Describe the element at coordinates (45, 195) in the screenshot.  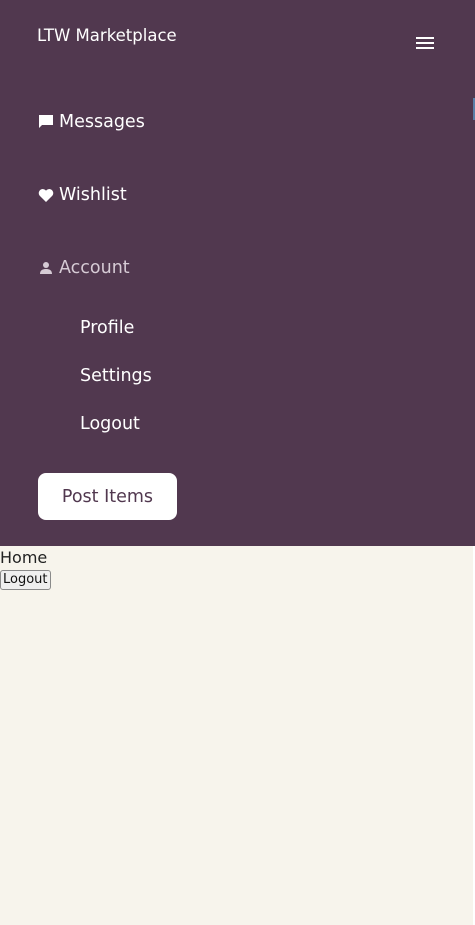
I see `heart-icon` at that location.